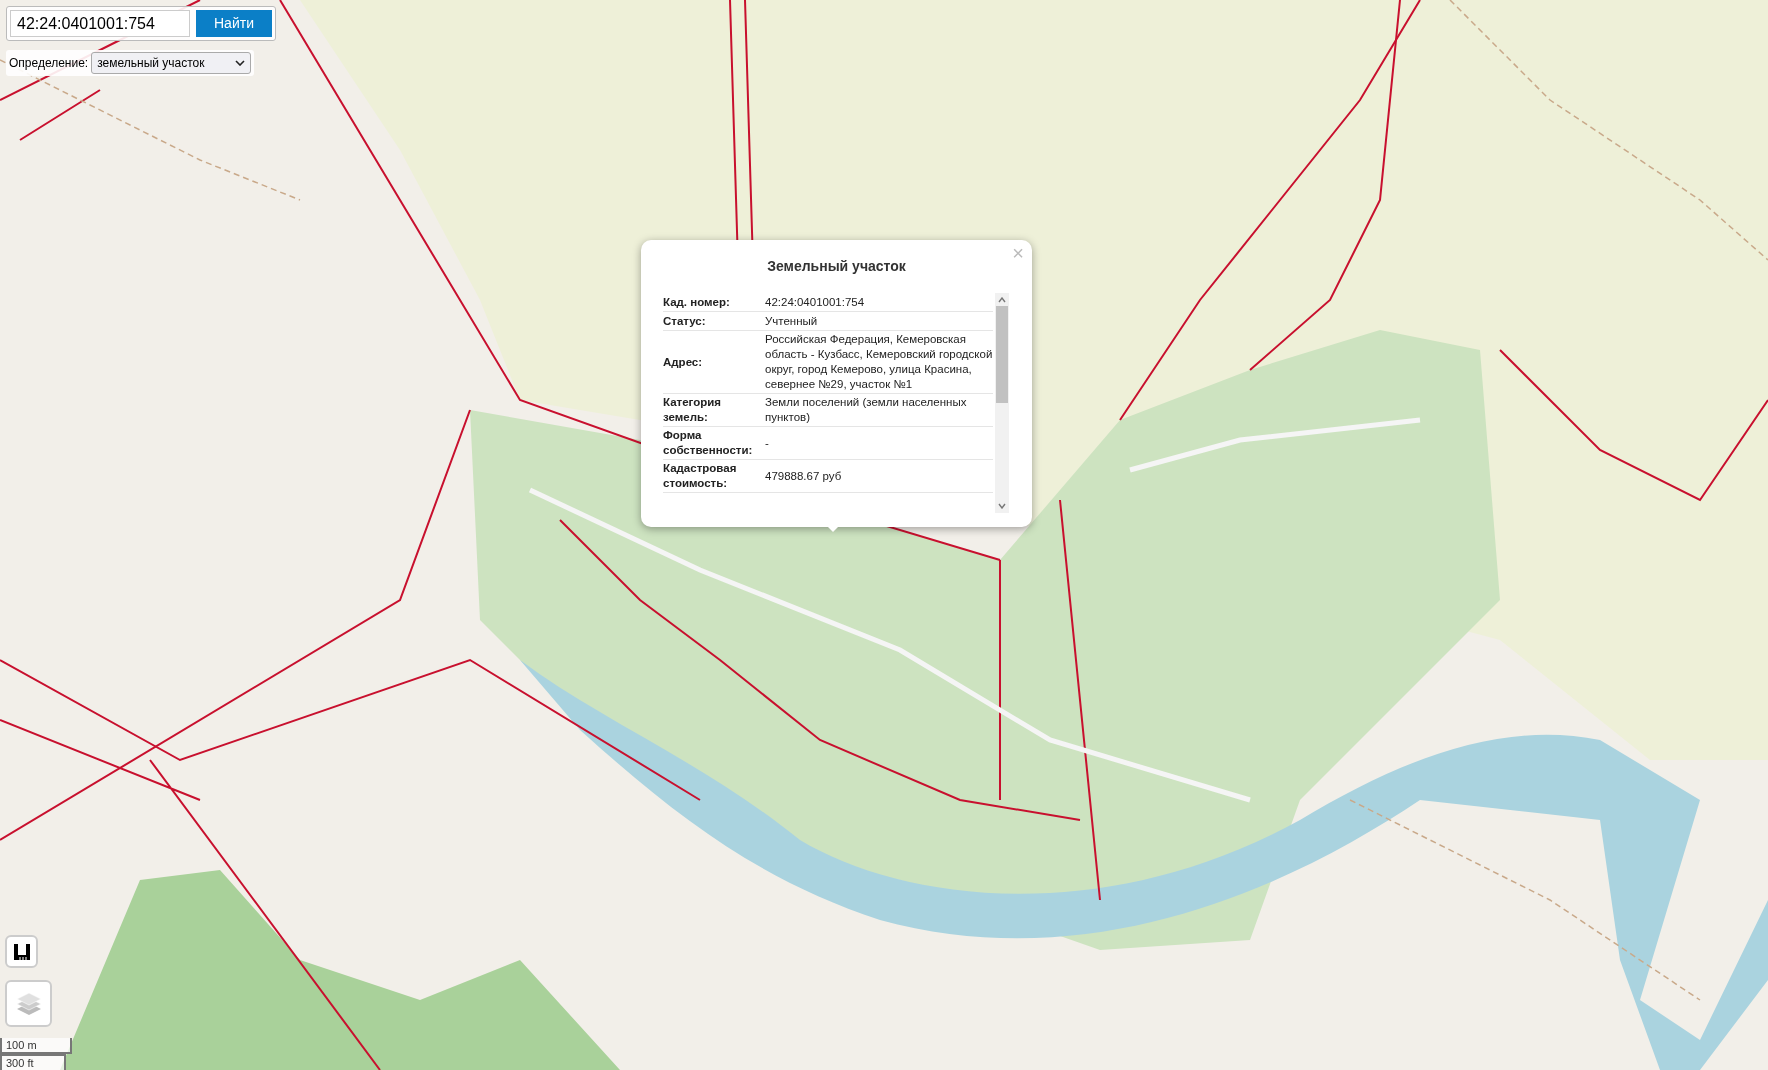 The width and height of the screenshot is (1768, 1070). Describe the element at coordinates (697, 302) in the screenshot. I see `field-label: Кад. номер:` at that location.